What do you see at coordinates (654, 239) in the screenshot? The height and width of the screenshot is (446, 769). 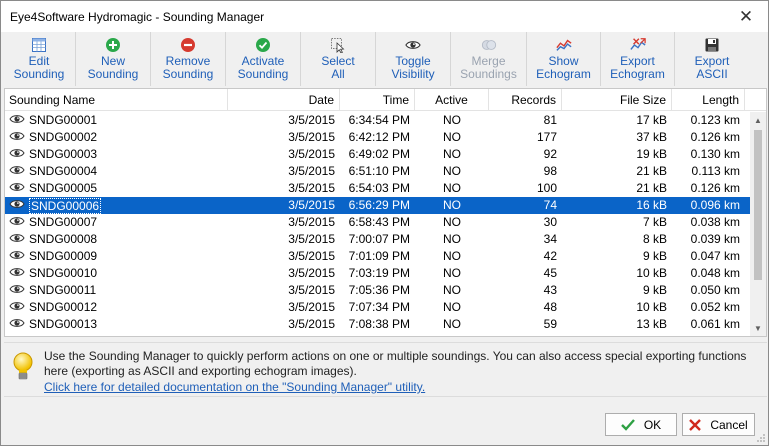 I see `cell-file-size: 8 kB` at bounding box center [654, 239].